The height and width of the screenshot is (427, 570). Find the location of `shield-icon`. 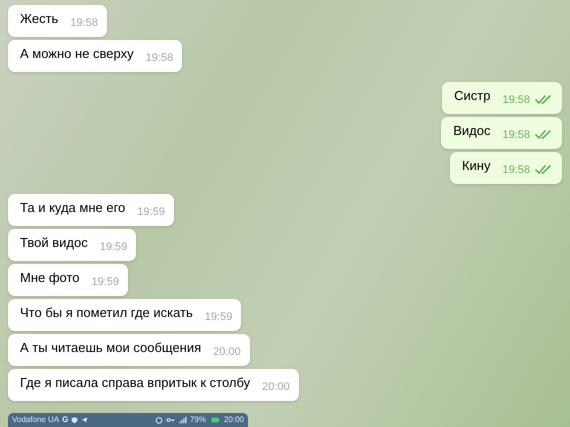

shield-icon is located at coordinates (74, 420).